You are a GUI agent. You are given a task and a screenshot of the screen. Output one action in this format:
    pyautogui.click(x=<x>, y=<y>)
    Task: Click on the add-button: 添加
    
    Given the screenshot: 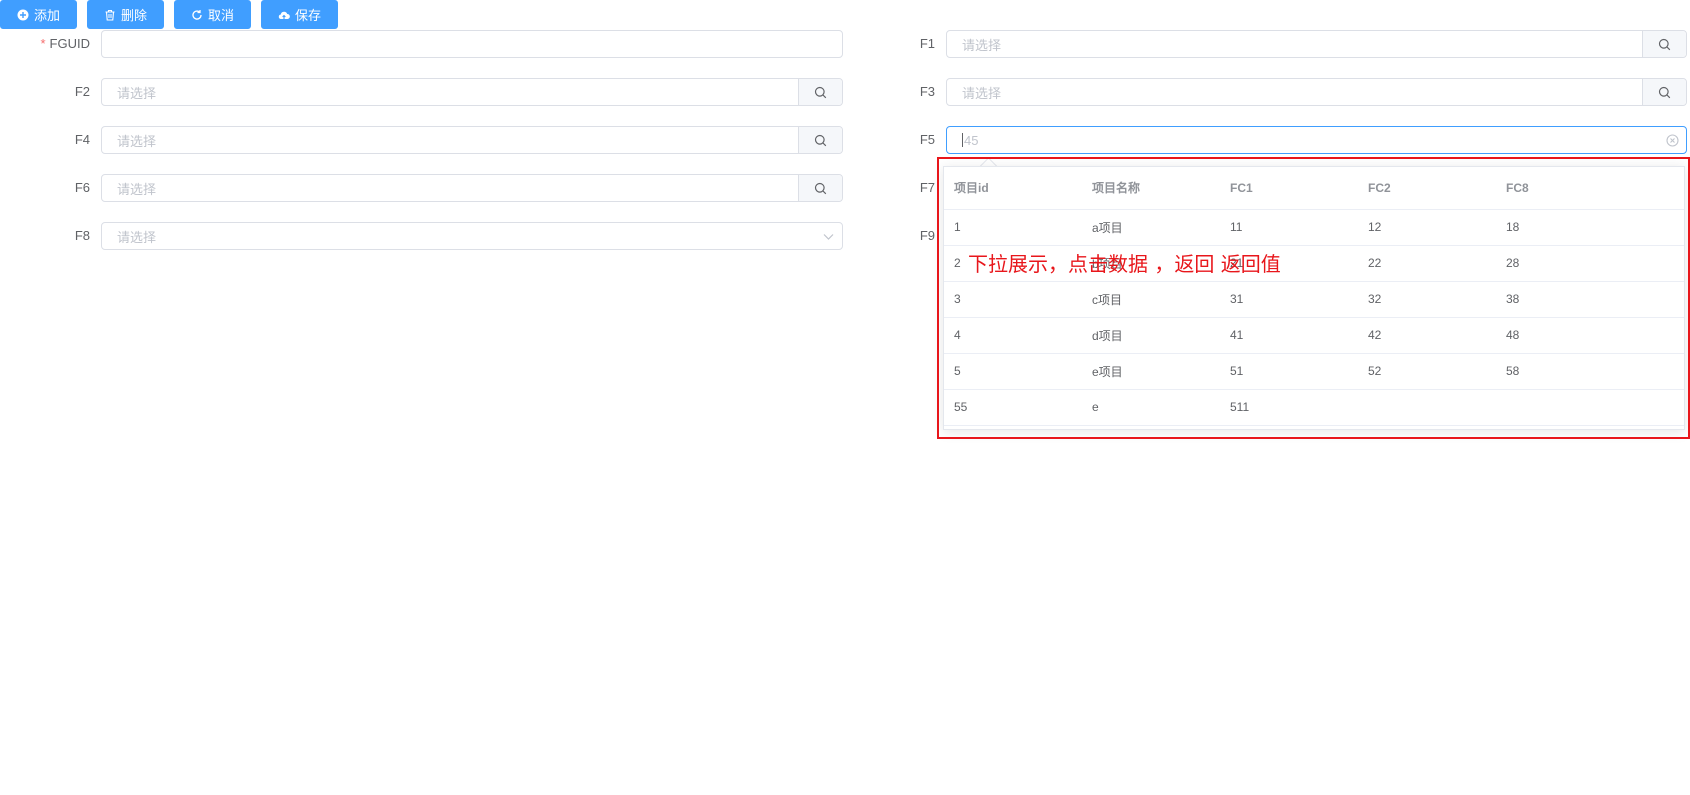 What is the action you would take?
    pyautogui.click(x=39, y=14)
    